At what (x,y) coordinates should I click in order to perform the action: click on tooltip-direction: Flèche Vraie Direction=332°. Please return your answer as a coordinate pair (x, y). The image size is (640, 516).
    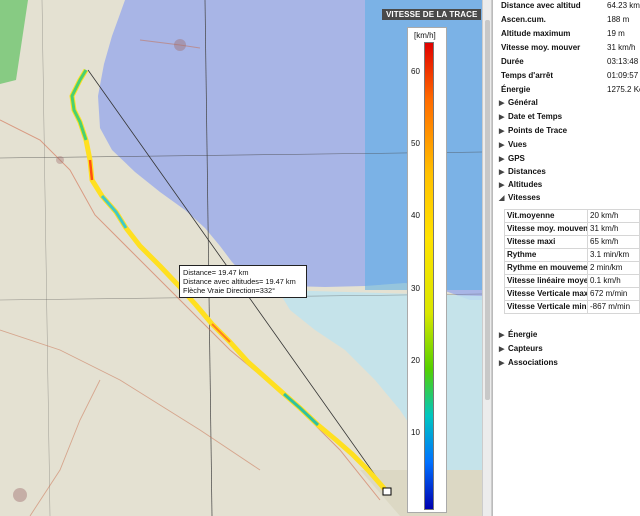
    Looking at the image, I should click on (229, 290).